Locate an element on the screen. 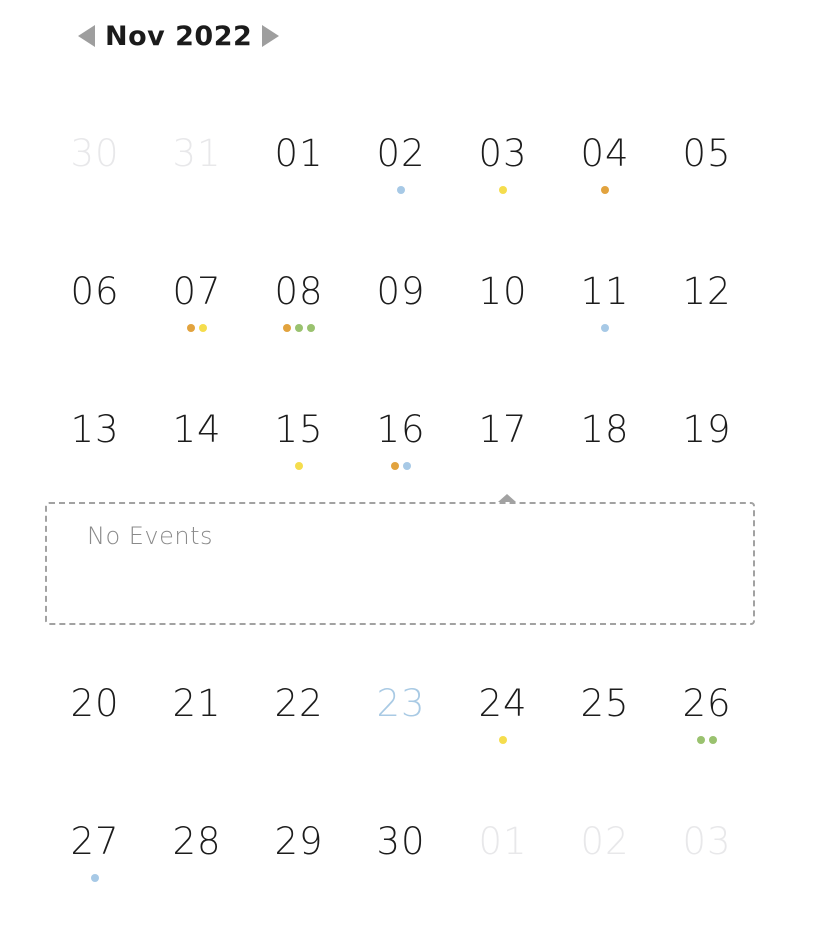  day-number: 18 is located at coordinates (605, 429).